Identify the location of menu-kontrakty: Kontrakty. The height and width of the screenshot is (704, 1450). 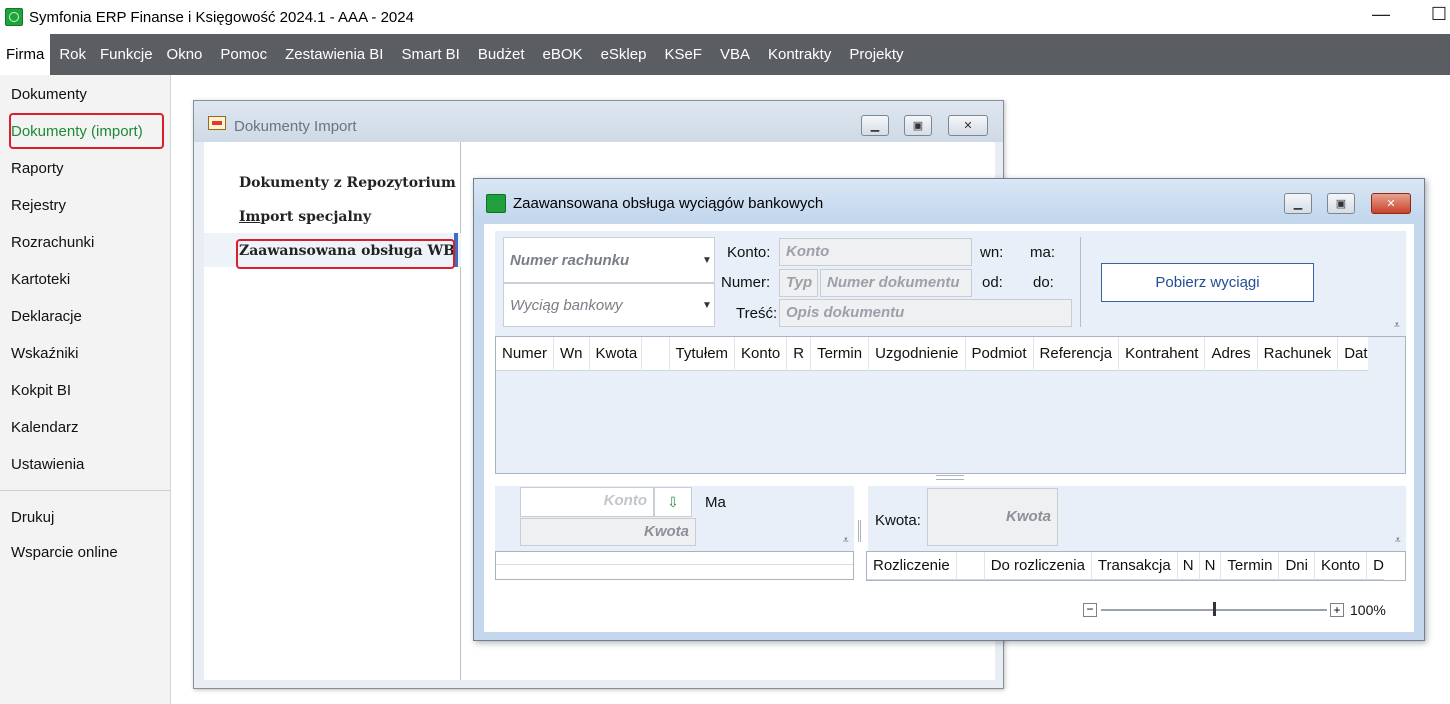
(799, 54).